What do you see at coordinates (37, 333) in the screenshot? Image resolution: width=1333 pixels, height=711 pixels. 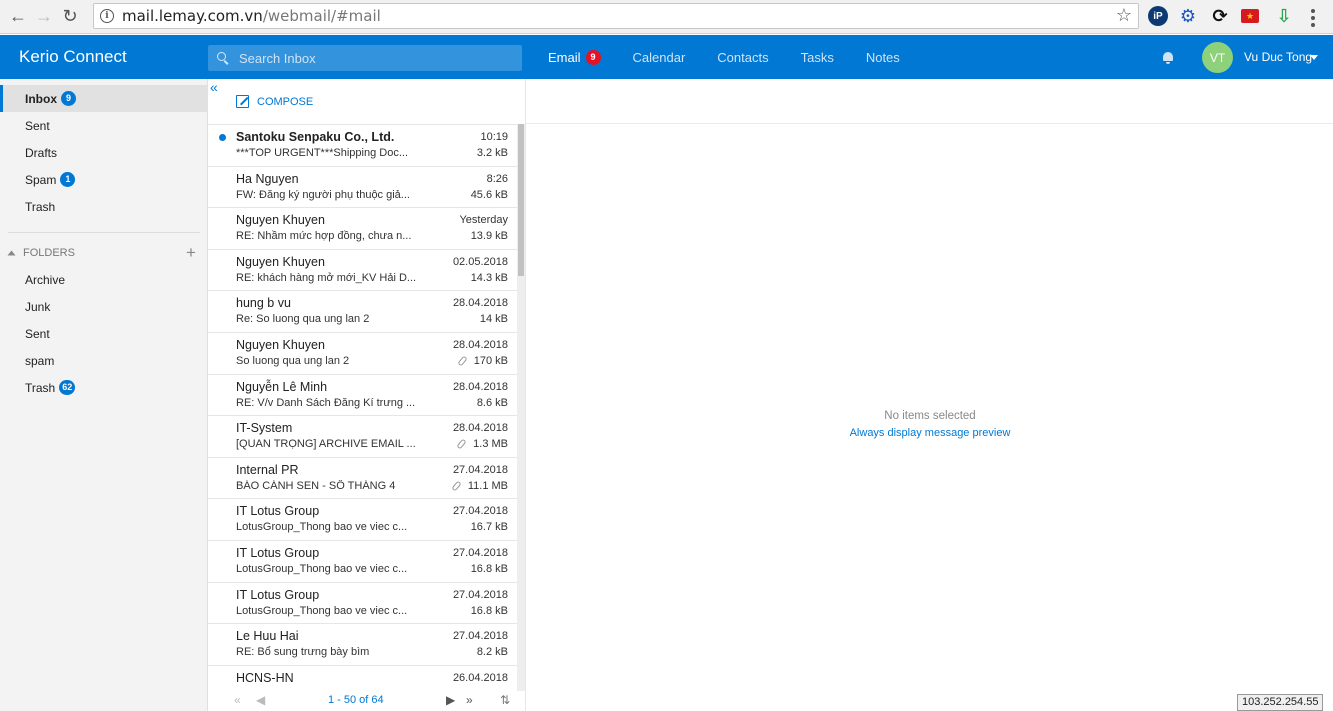 I see `folder-item-label: Sent` at bounding box center [37, 333].